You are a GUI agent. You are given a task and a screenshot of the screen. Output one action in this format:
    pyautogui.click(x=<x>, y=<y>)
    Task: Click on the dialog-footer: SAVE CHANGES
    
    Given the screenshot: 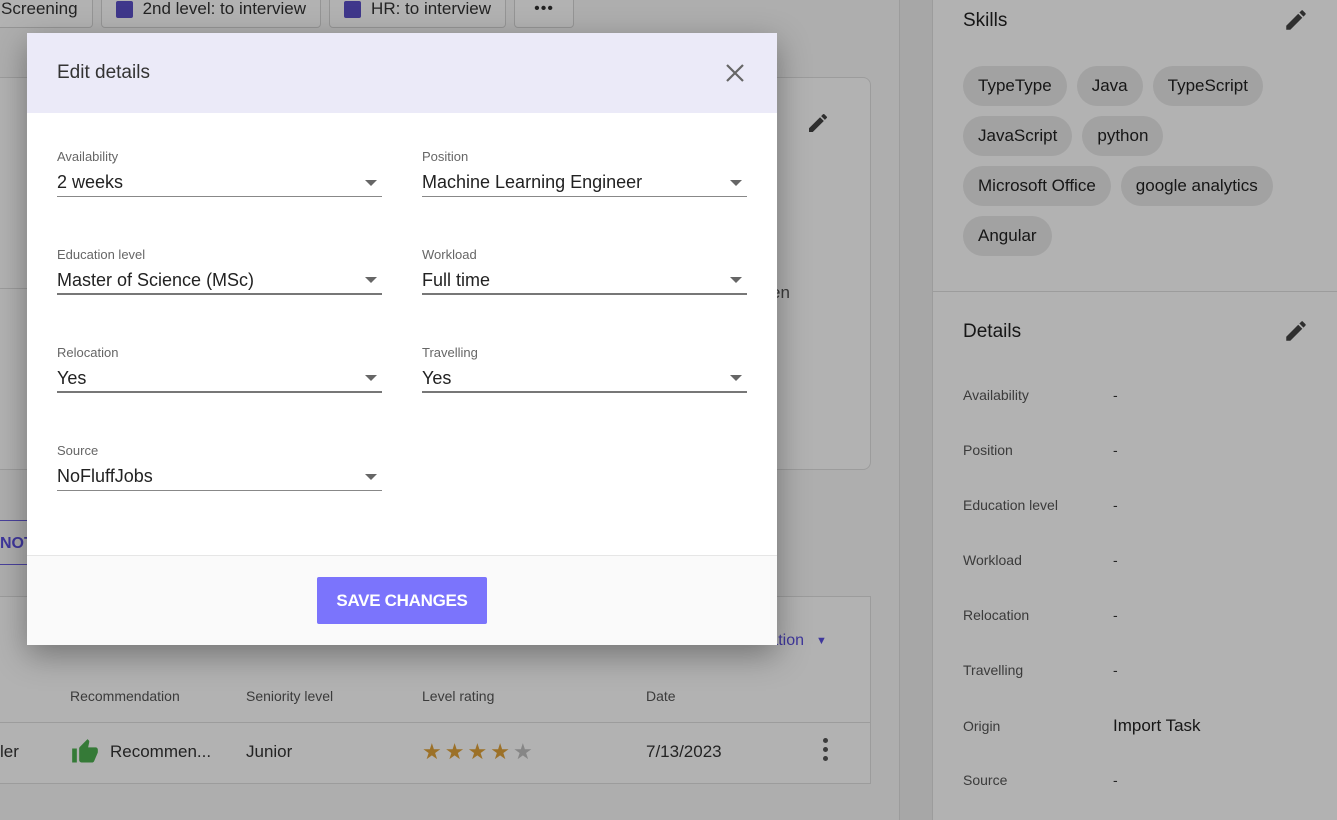 What is the action you would take?
    pyautogui.click(x=402, y=600)
    